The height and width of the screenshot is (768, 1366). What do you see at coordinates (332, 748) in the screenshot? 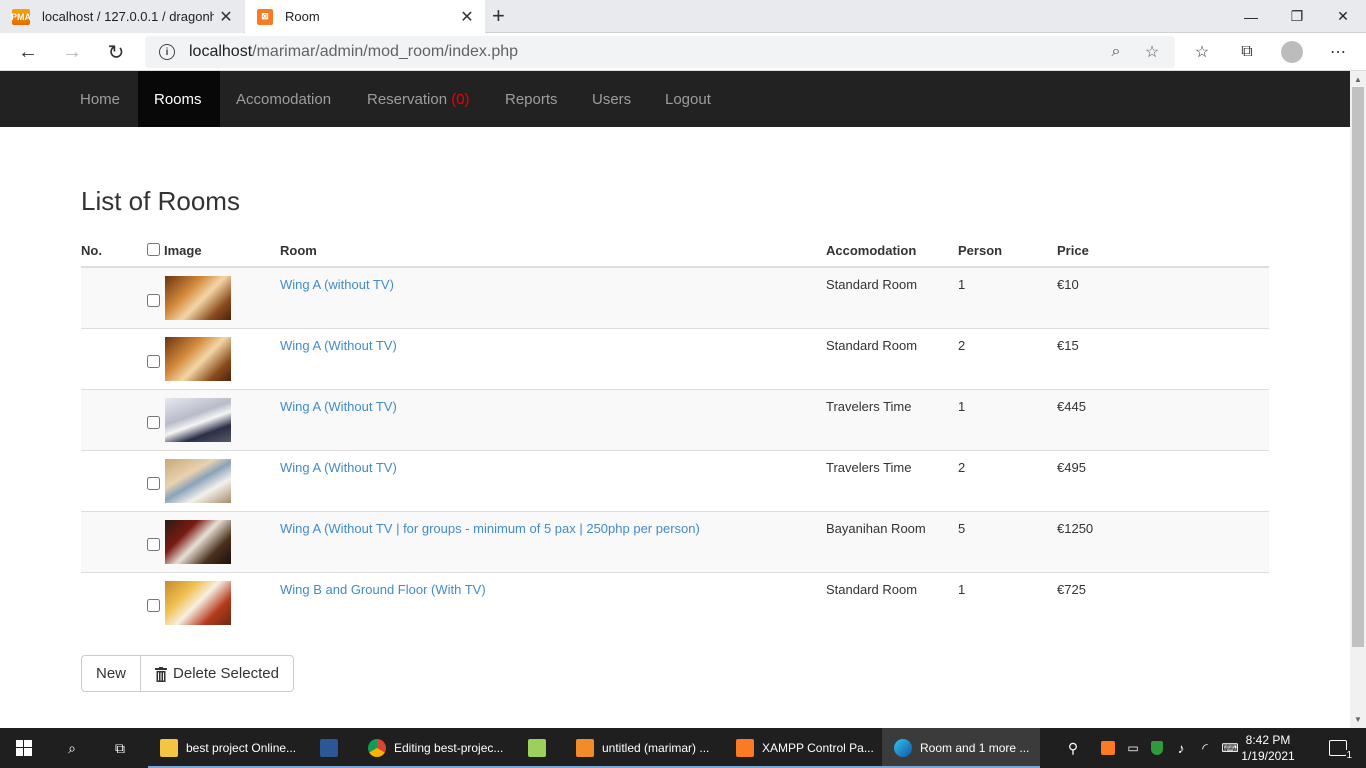
I see `taskbar-item-word` at bounding box center [332, 748].